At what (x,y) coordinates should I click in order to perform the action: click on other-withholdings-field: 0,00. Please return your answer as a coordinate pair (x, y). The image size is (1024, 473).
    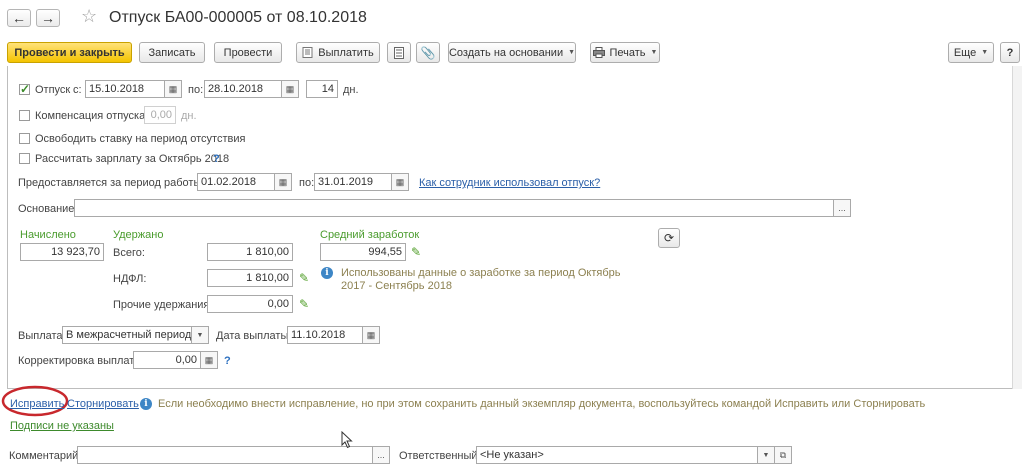
    Looking at the image, I should click on (250, 304).